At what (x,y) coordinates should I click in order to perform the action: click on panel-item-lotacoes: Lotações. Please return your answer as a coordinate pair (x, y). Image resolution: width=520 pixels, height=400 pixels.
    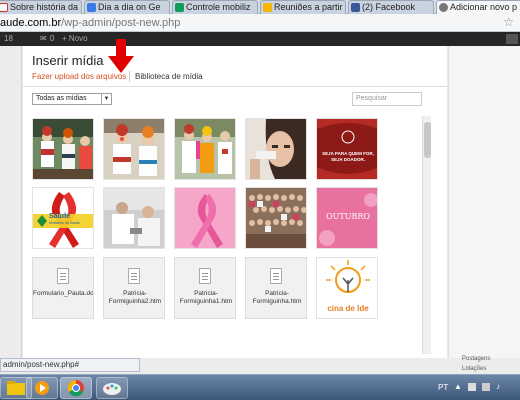
    Looking at the image, I should click on (474, 369).